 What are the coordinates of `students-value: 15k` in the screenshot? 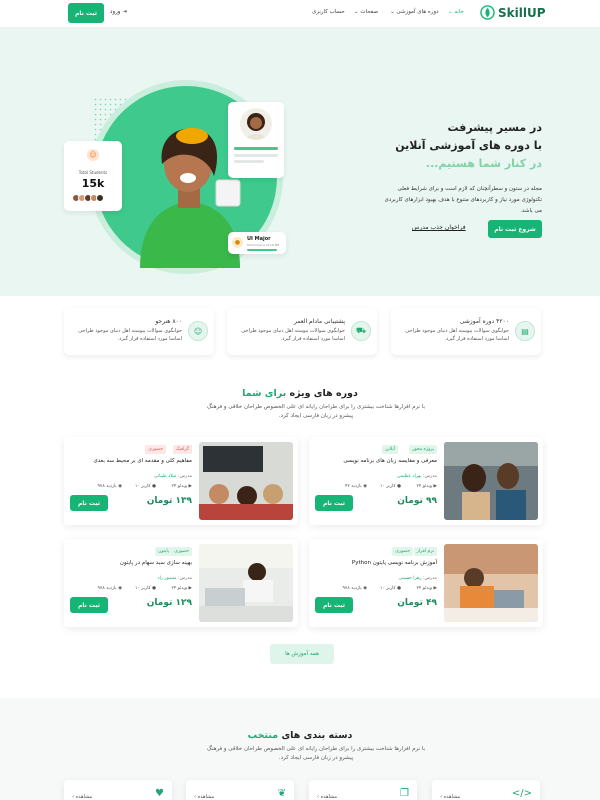 It's located at (93, 183).